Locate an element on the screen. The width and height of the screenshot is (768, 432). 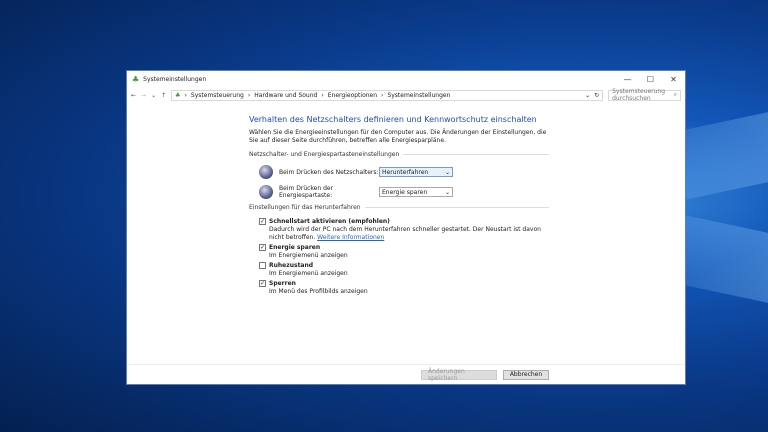
checkbox-label: Ruhezustand is located at coordinates (291, 265).